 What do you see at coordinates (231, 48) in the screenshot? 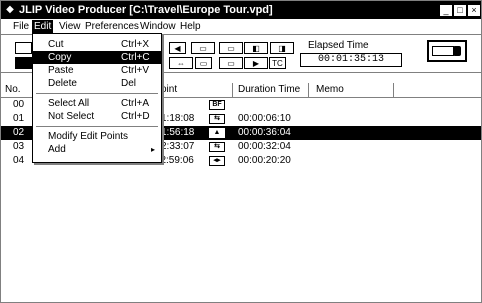
I see `wipe-button: ▭` at bounding box center [231, 48].